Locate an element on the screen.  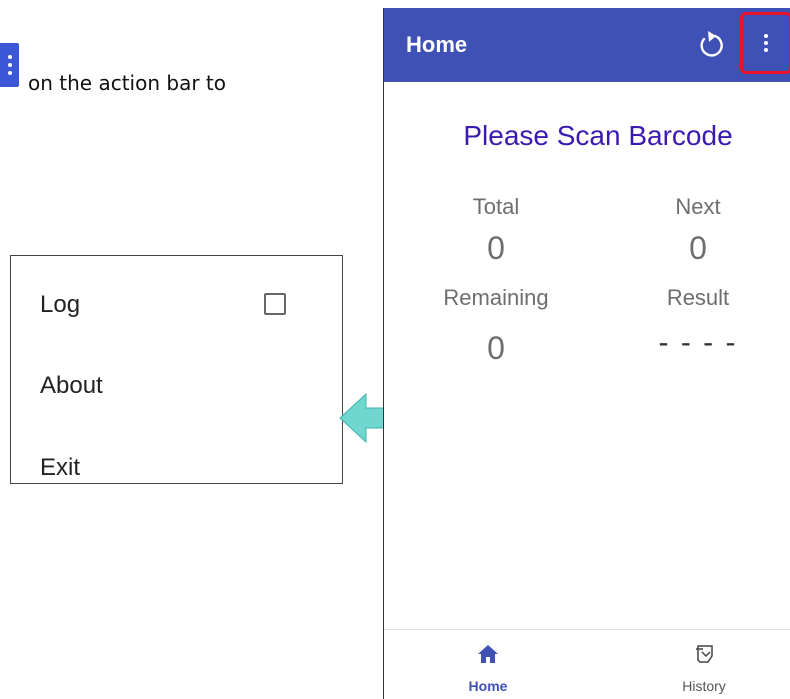
menu-item-about: About is located at coordinates (71, 386).